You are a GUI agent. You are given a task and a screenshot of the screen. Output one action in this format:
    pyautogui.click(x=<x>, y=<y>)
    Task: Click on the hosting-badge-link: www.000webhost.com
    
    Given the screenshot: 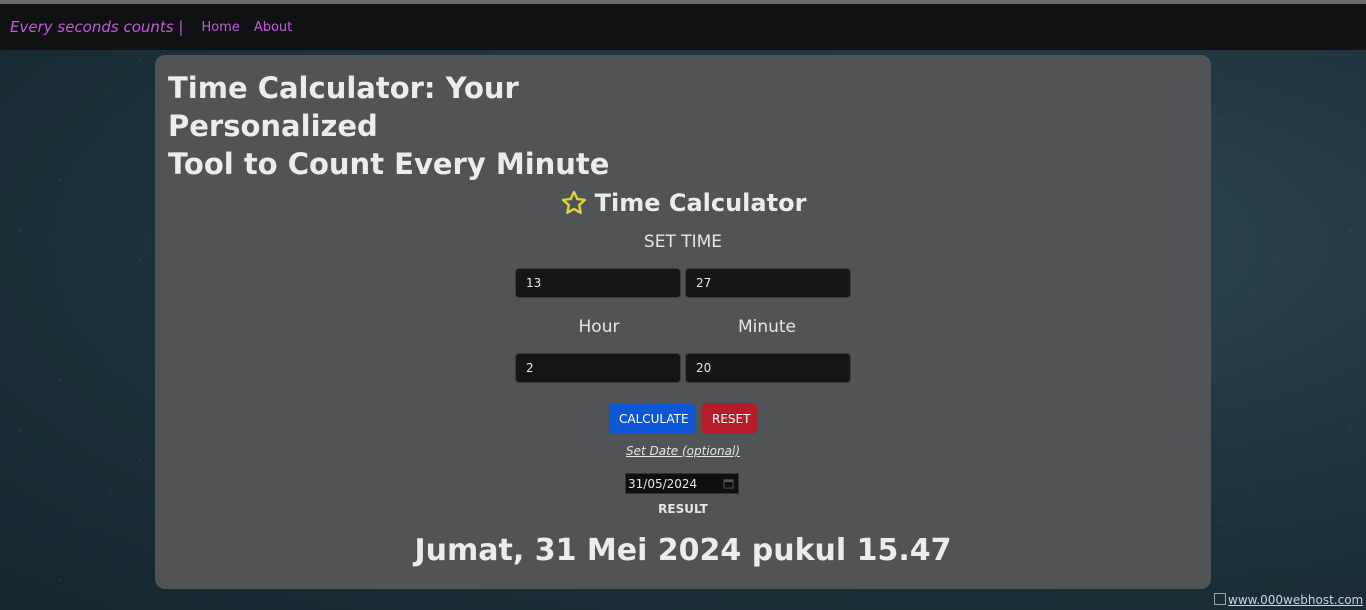 What is the action you would take?
    pyautogui.click(x=1288, y=600)
    